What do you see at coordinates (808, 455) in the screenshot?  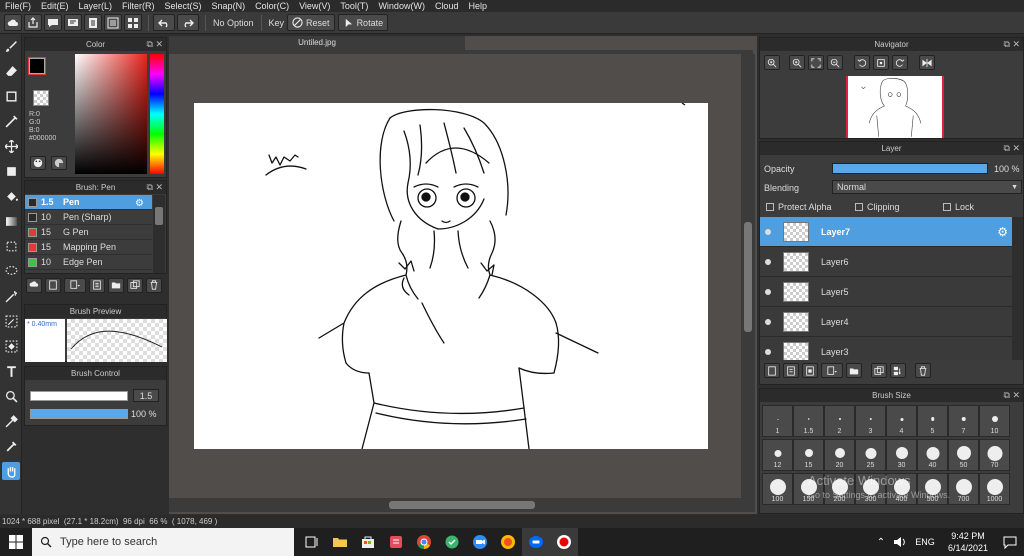 I see `brush-size-option: 15` at bounding box center [808, 455].